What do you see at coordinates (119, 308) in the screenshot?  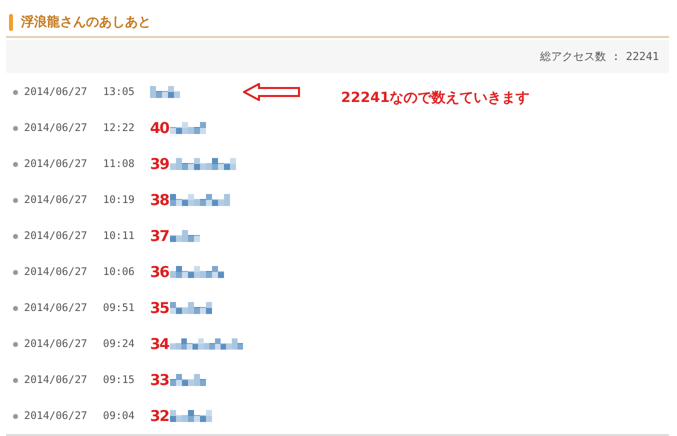 I see `visit-time: 09:51` at bounding box center [119, 308].